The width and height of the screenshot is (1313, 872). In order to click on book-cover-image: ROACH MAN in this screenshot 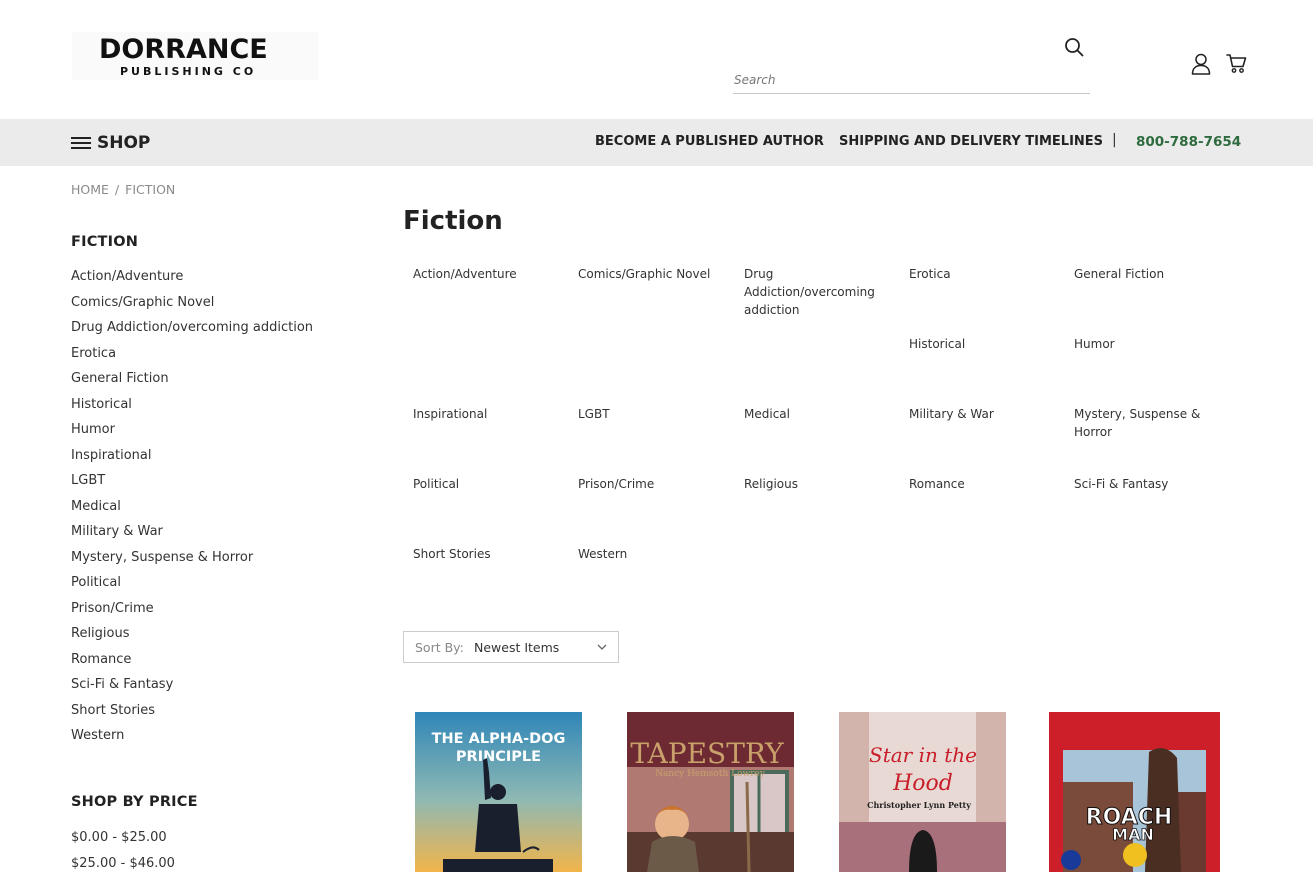, I will do `click(1134, 792)`.